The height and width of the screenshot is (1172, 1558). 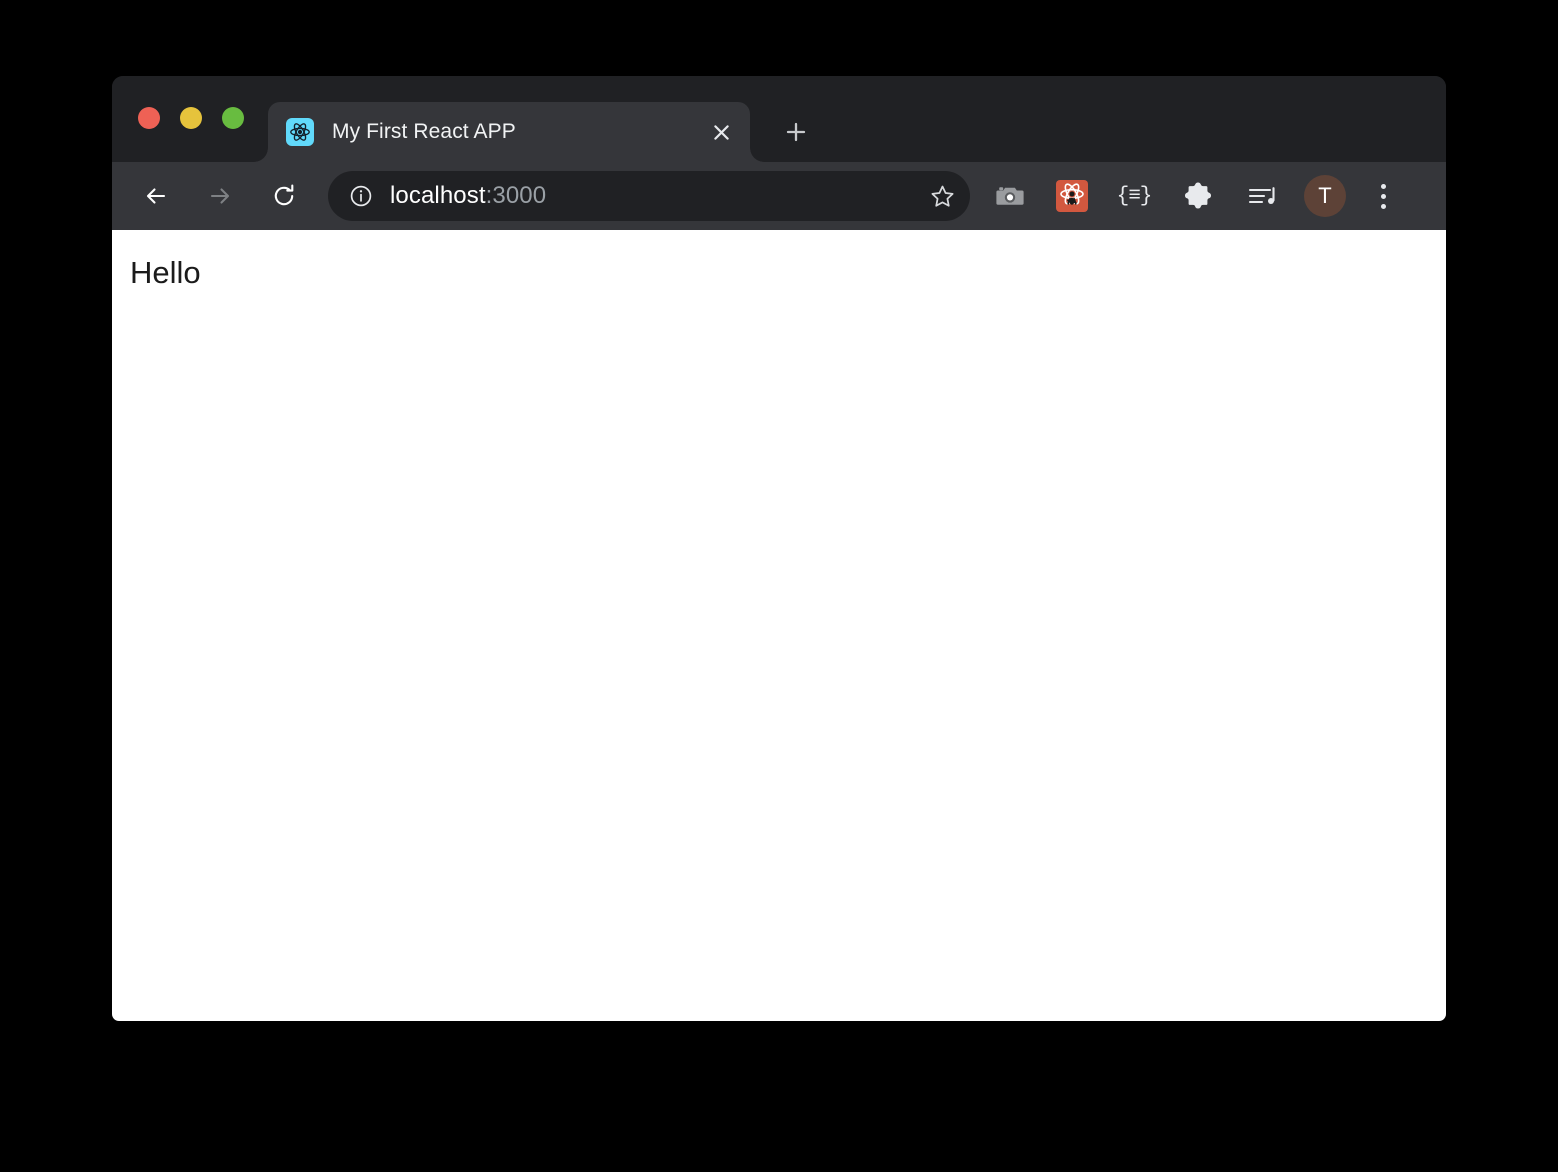 What do you see at coordinates (424, 131) in the screenshot?
I see `tab-title: My First React APP` at bounding box center [424, 131].